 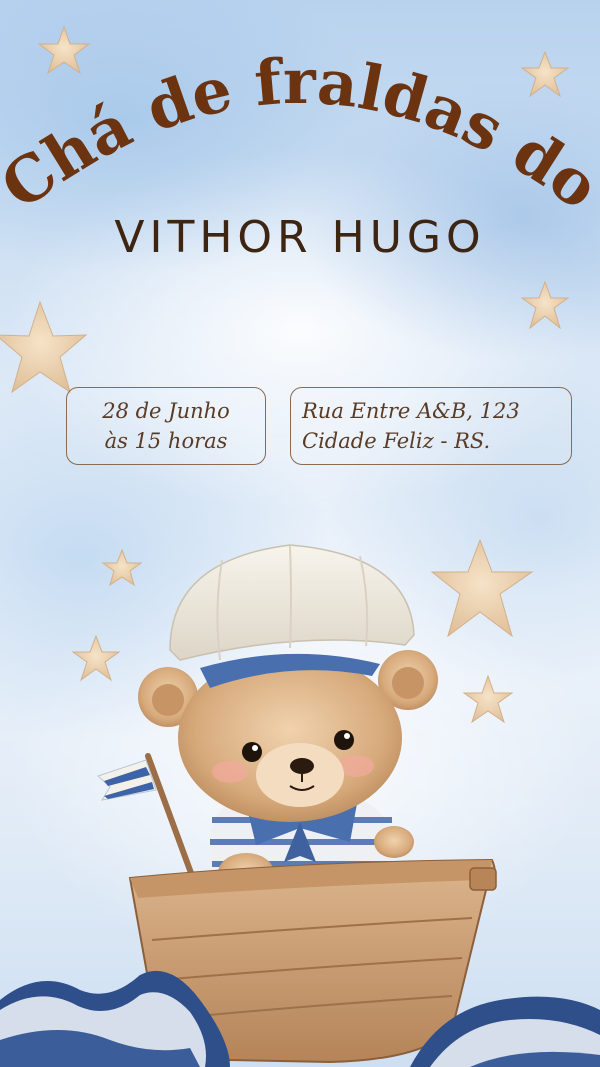 What do you see at coordinates (411, 411) in the screenshot?
I see `street-line: Rua Entre A&B, 123` at bounding box center [411, 411].